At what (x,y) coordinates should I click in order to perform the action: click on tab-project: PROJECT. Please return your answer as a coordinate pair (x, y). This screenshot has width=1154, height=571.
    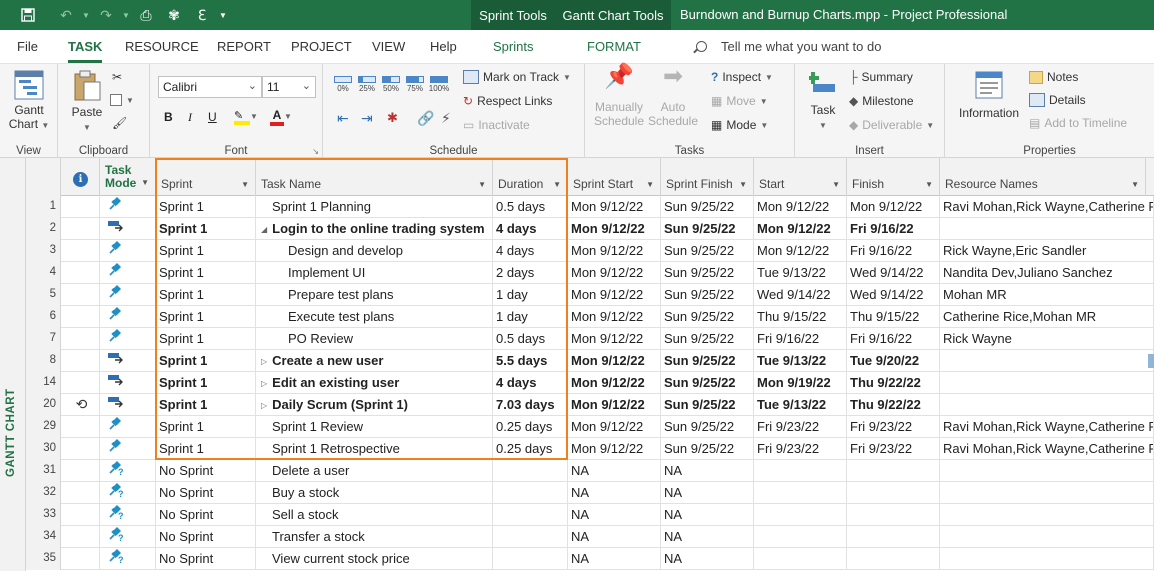
    Looking at the image, I should click on (321, 46).